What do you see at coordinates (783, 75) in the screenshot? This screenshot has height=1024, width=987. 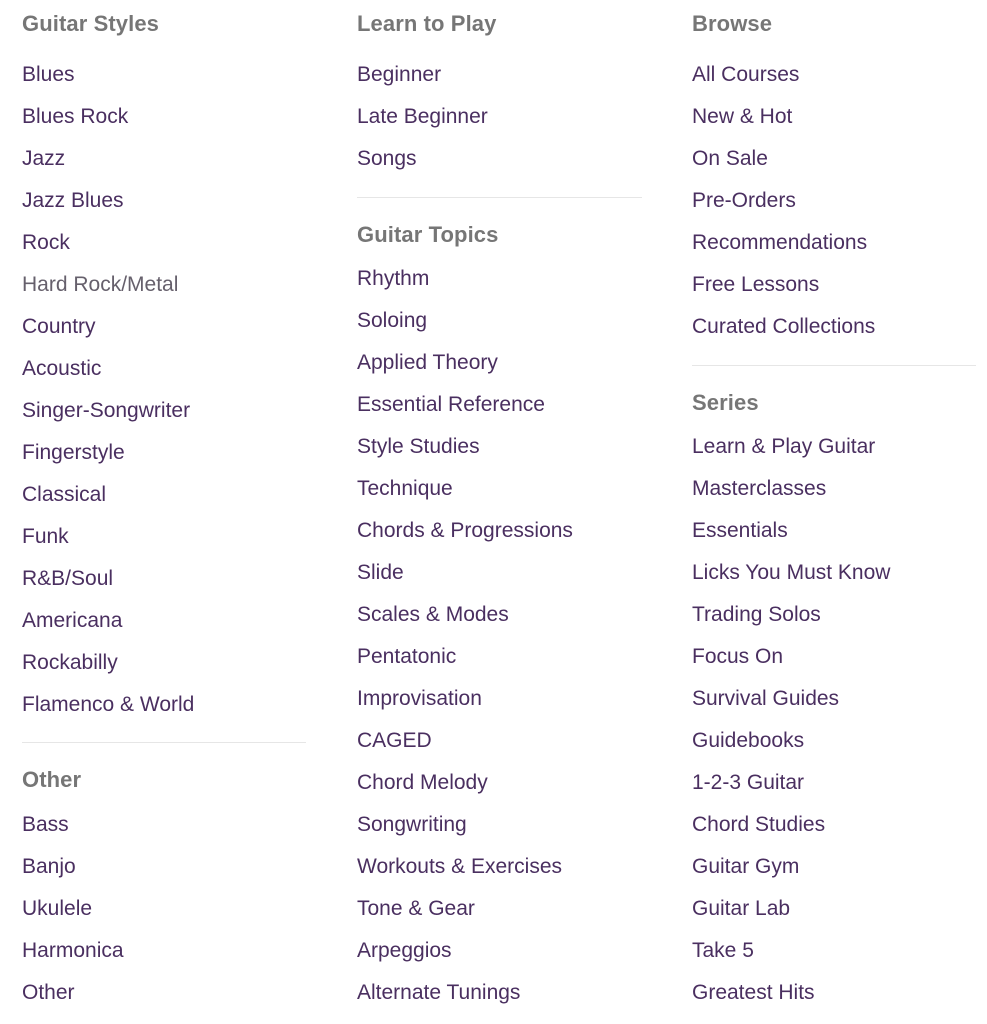 I see `nav-link-all-courses: All Courses` at bounding box center [783, 75].